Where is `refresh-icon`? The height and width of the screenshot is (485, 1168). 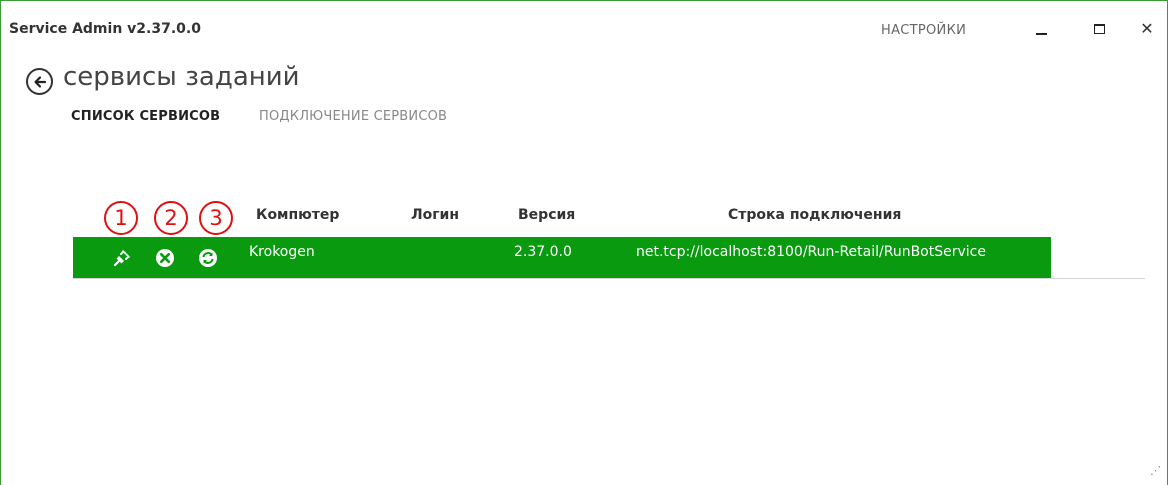
refresh-icon is located at coordinates (208, 258).